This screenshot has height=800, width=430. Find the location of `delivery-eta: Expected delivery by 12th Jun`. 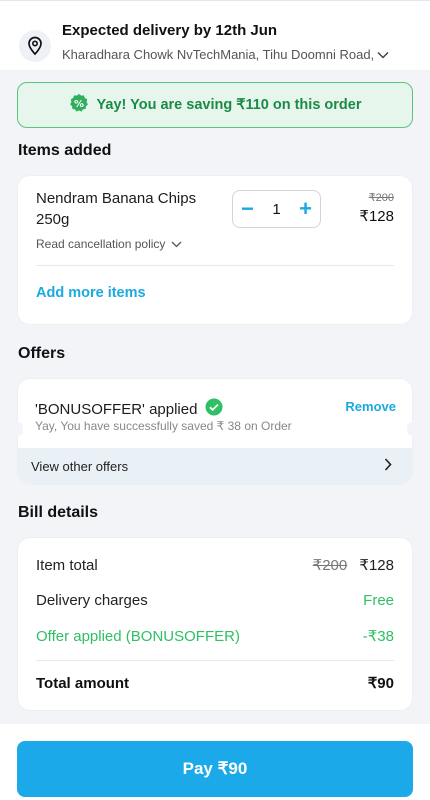

delivery-eta: Expected delivery by 12th Jun is located at coordinates (170, 30).